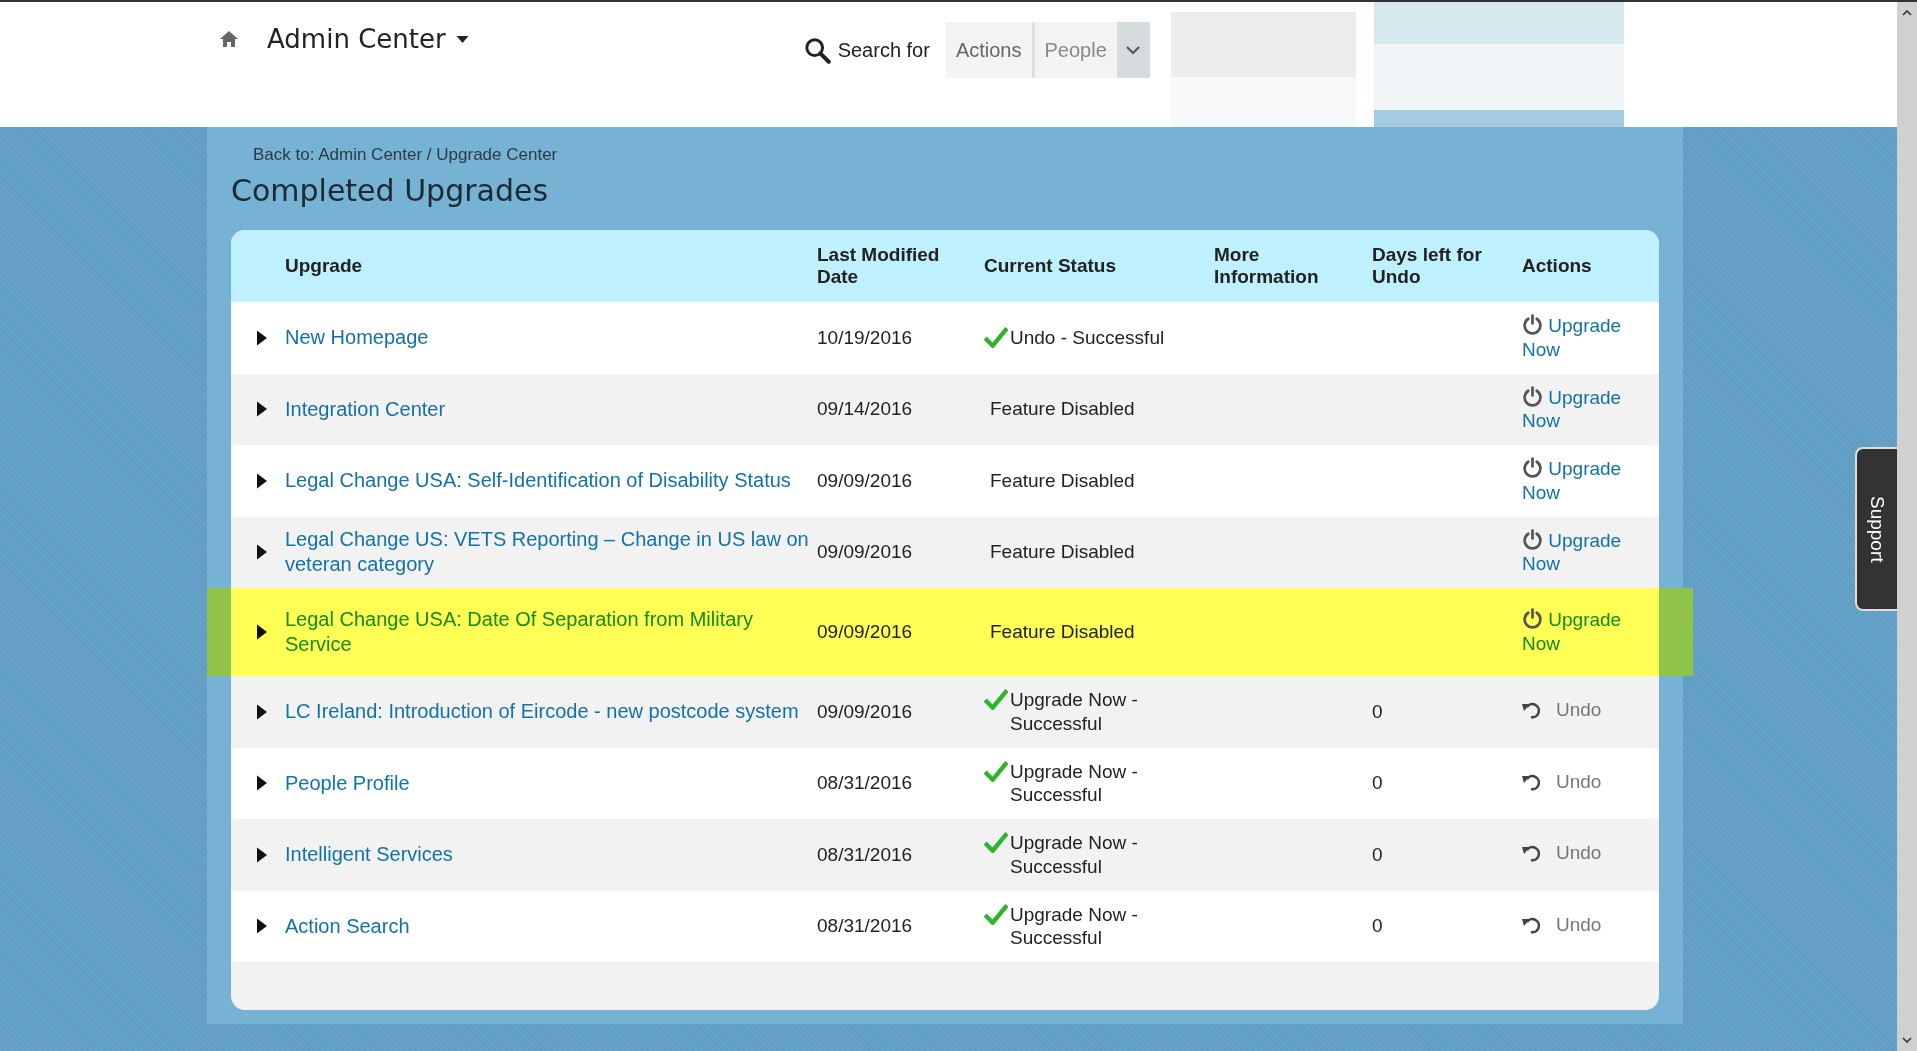 The height and width of the screenshot is (1051, 1917). What do you see at coordinates (1557, 266) in the screenshot?
I see `column-header: Actions` at bounding box center [1557, 266].